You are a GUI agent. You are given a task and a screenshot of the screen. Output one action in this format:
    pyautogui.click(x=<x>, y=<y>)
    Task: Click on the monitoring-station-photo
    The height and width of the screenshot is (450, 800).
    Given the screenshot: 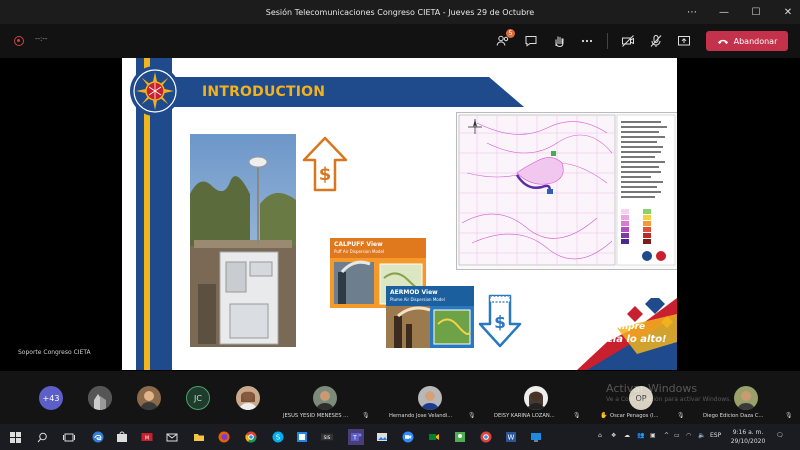 What is the action you would take?
    pyautogui.click(x=243, y=240)
    